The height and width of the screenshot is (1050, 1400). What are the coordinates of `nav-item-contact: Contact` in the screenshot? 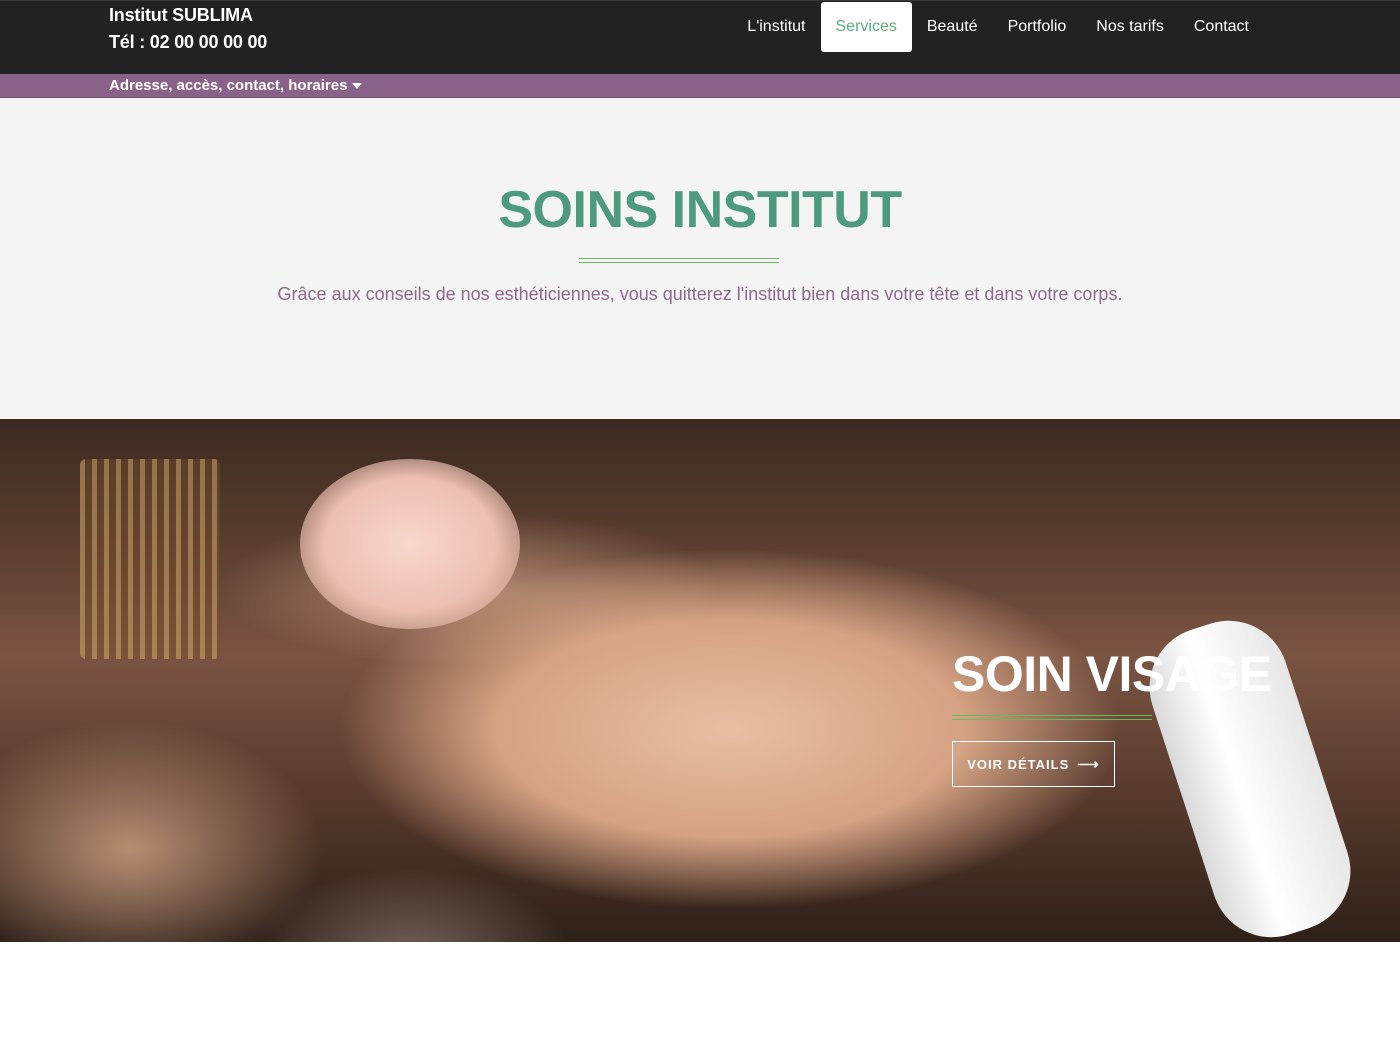 It's located at (1221, 27).